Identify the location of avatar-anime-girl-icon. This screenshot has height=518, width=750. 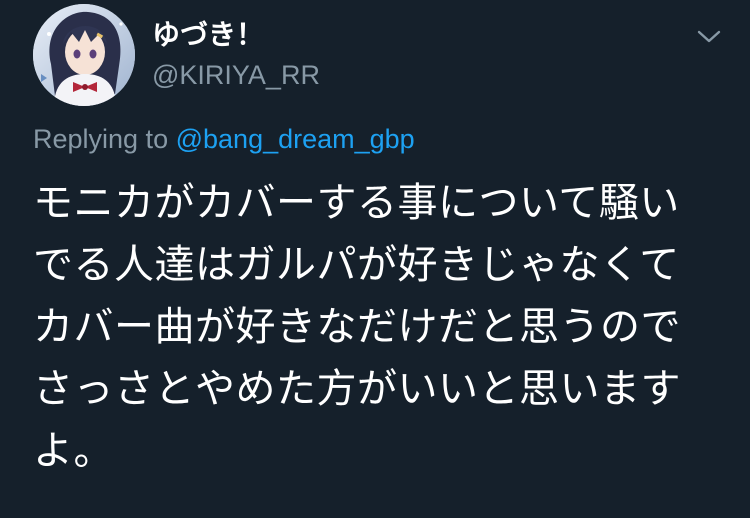
(84, 55).